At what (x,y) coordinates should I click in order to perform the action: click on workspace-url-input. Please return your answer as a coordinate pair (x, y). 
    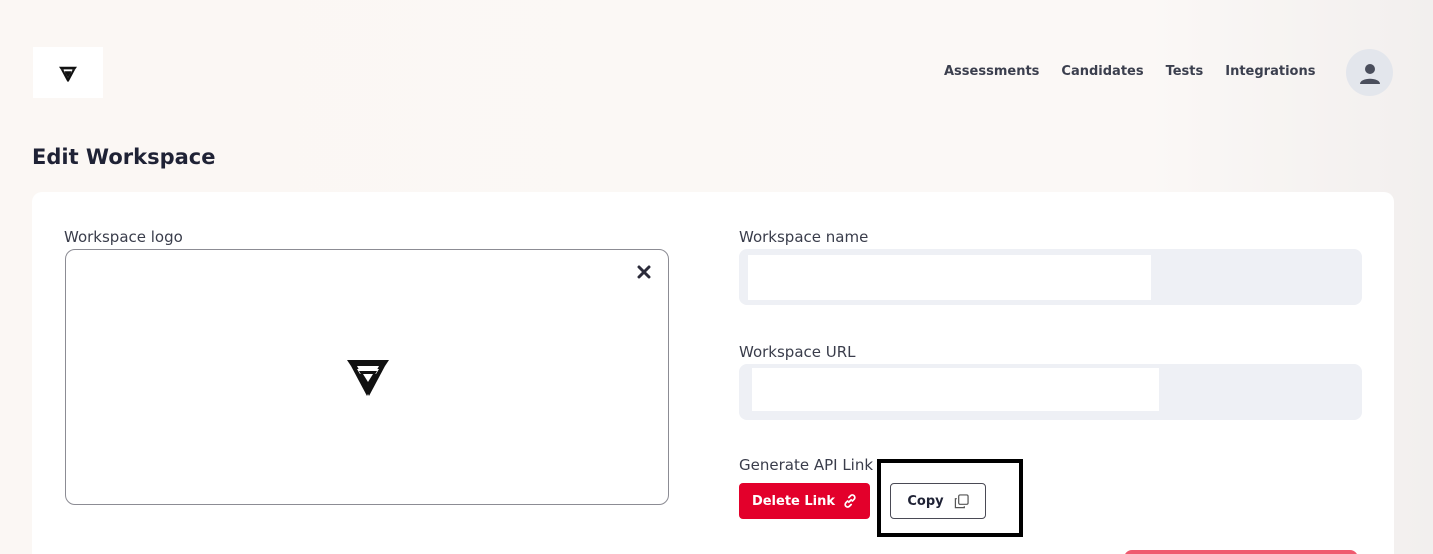
    Looking at the image, I should click on (955, 389).